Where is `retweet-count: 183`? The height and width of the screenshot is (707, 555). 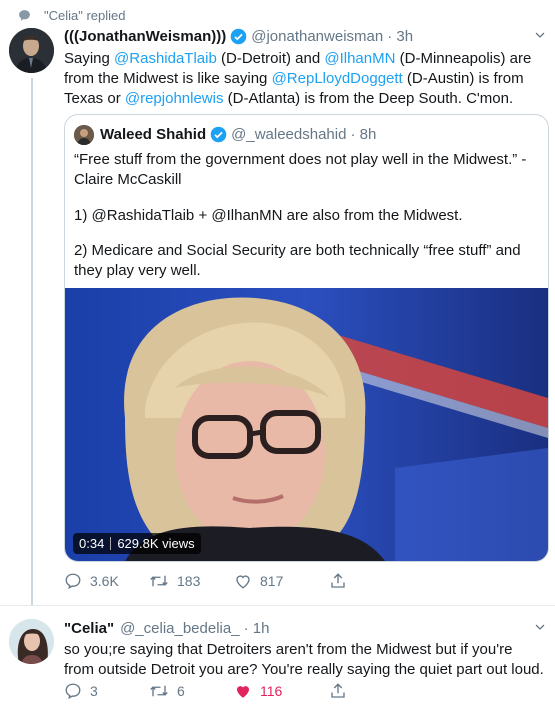 retweet-count: 183 is located at coordinates (189, 581).